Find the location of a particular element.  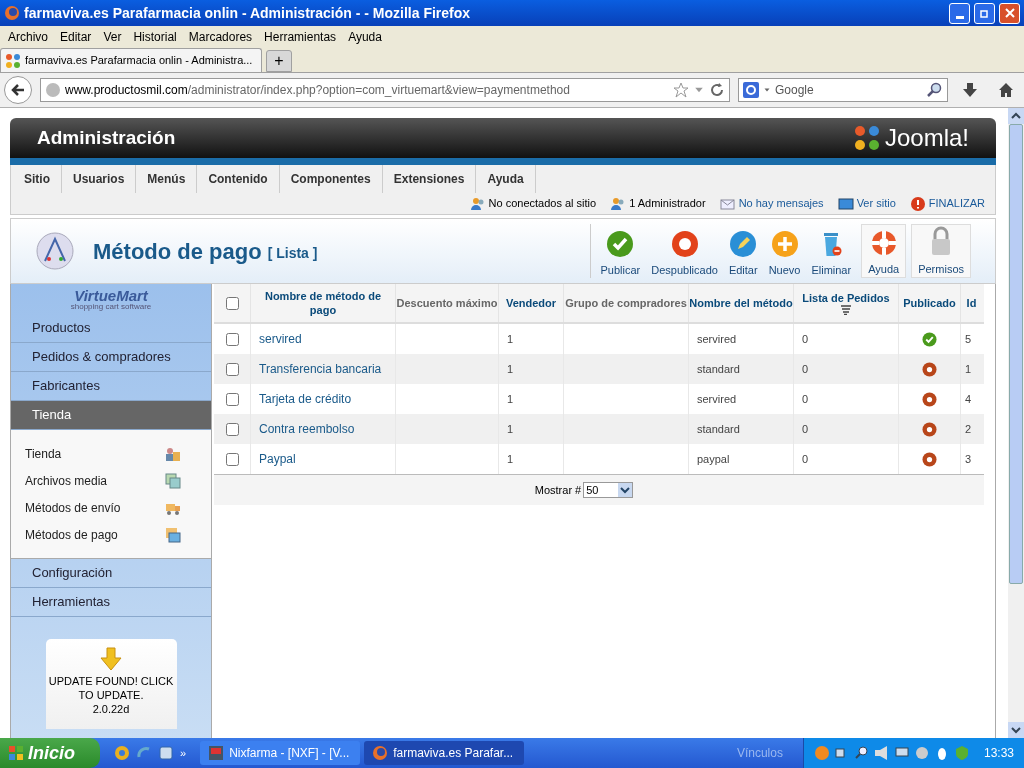

window-title: farmaviva.es Parafarmacia onlin - Administración - - Mozilla Firefox is located at coordinates (248, 13).